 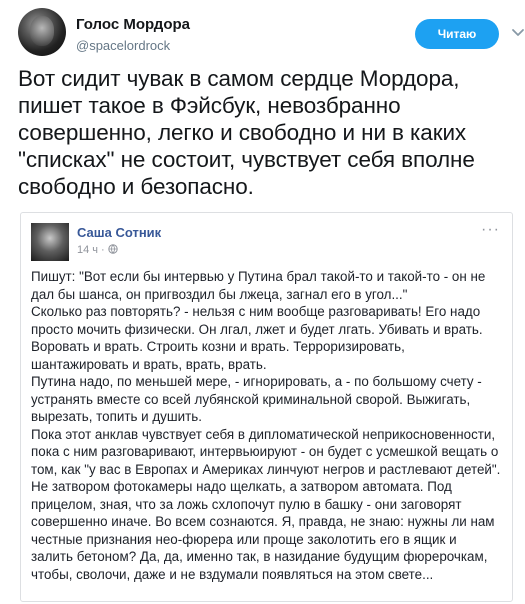 What do you see at coordinates (113, 249) in the screenshot?
I see `globe-icon` at bounding box center [113, 249].